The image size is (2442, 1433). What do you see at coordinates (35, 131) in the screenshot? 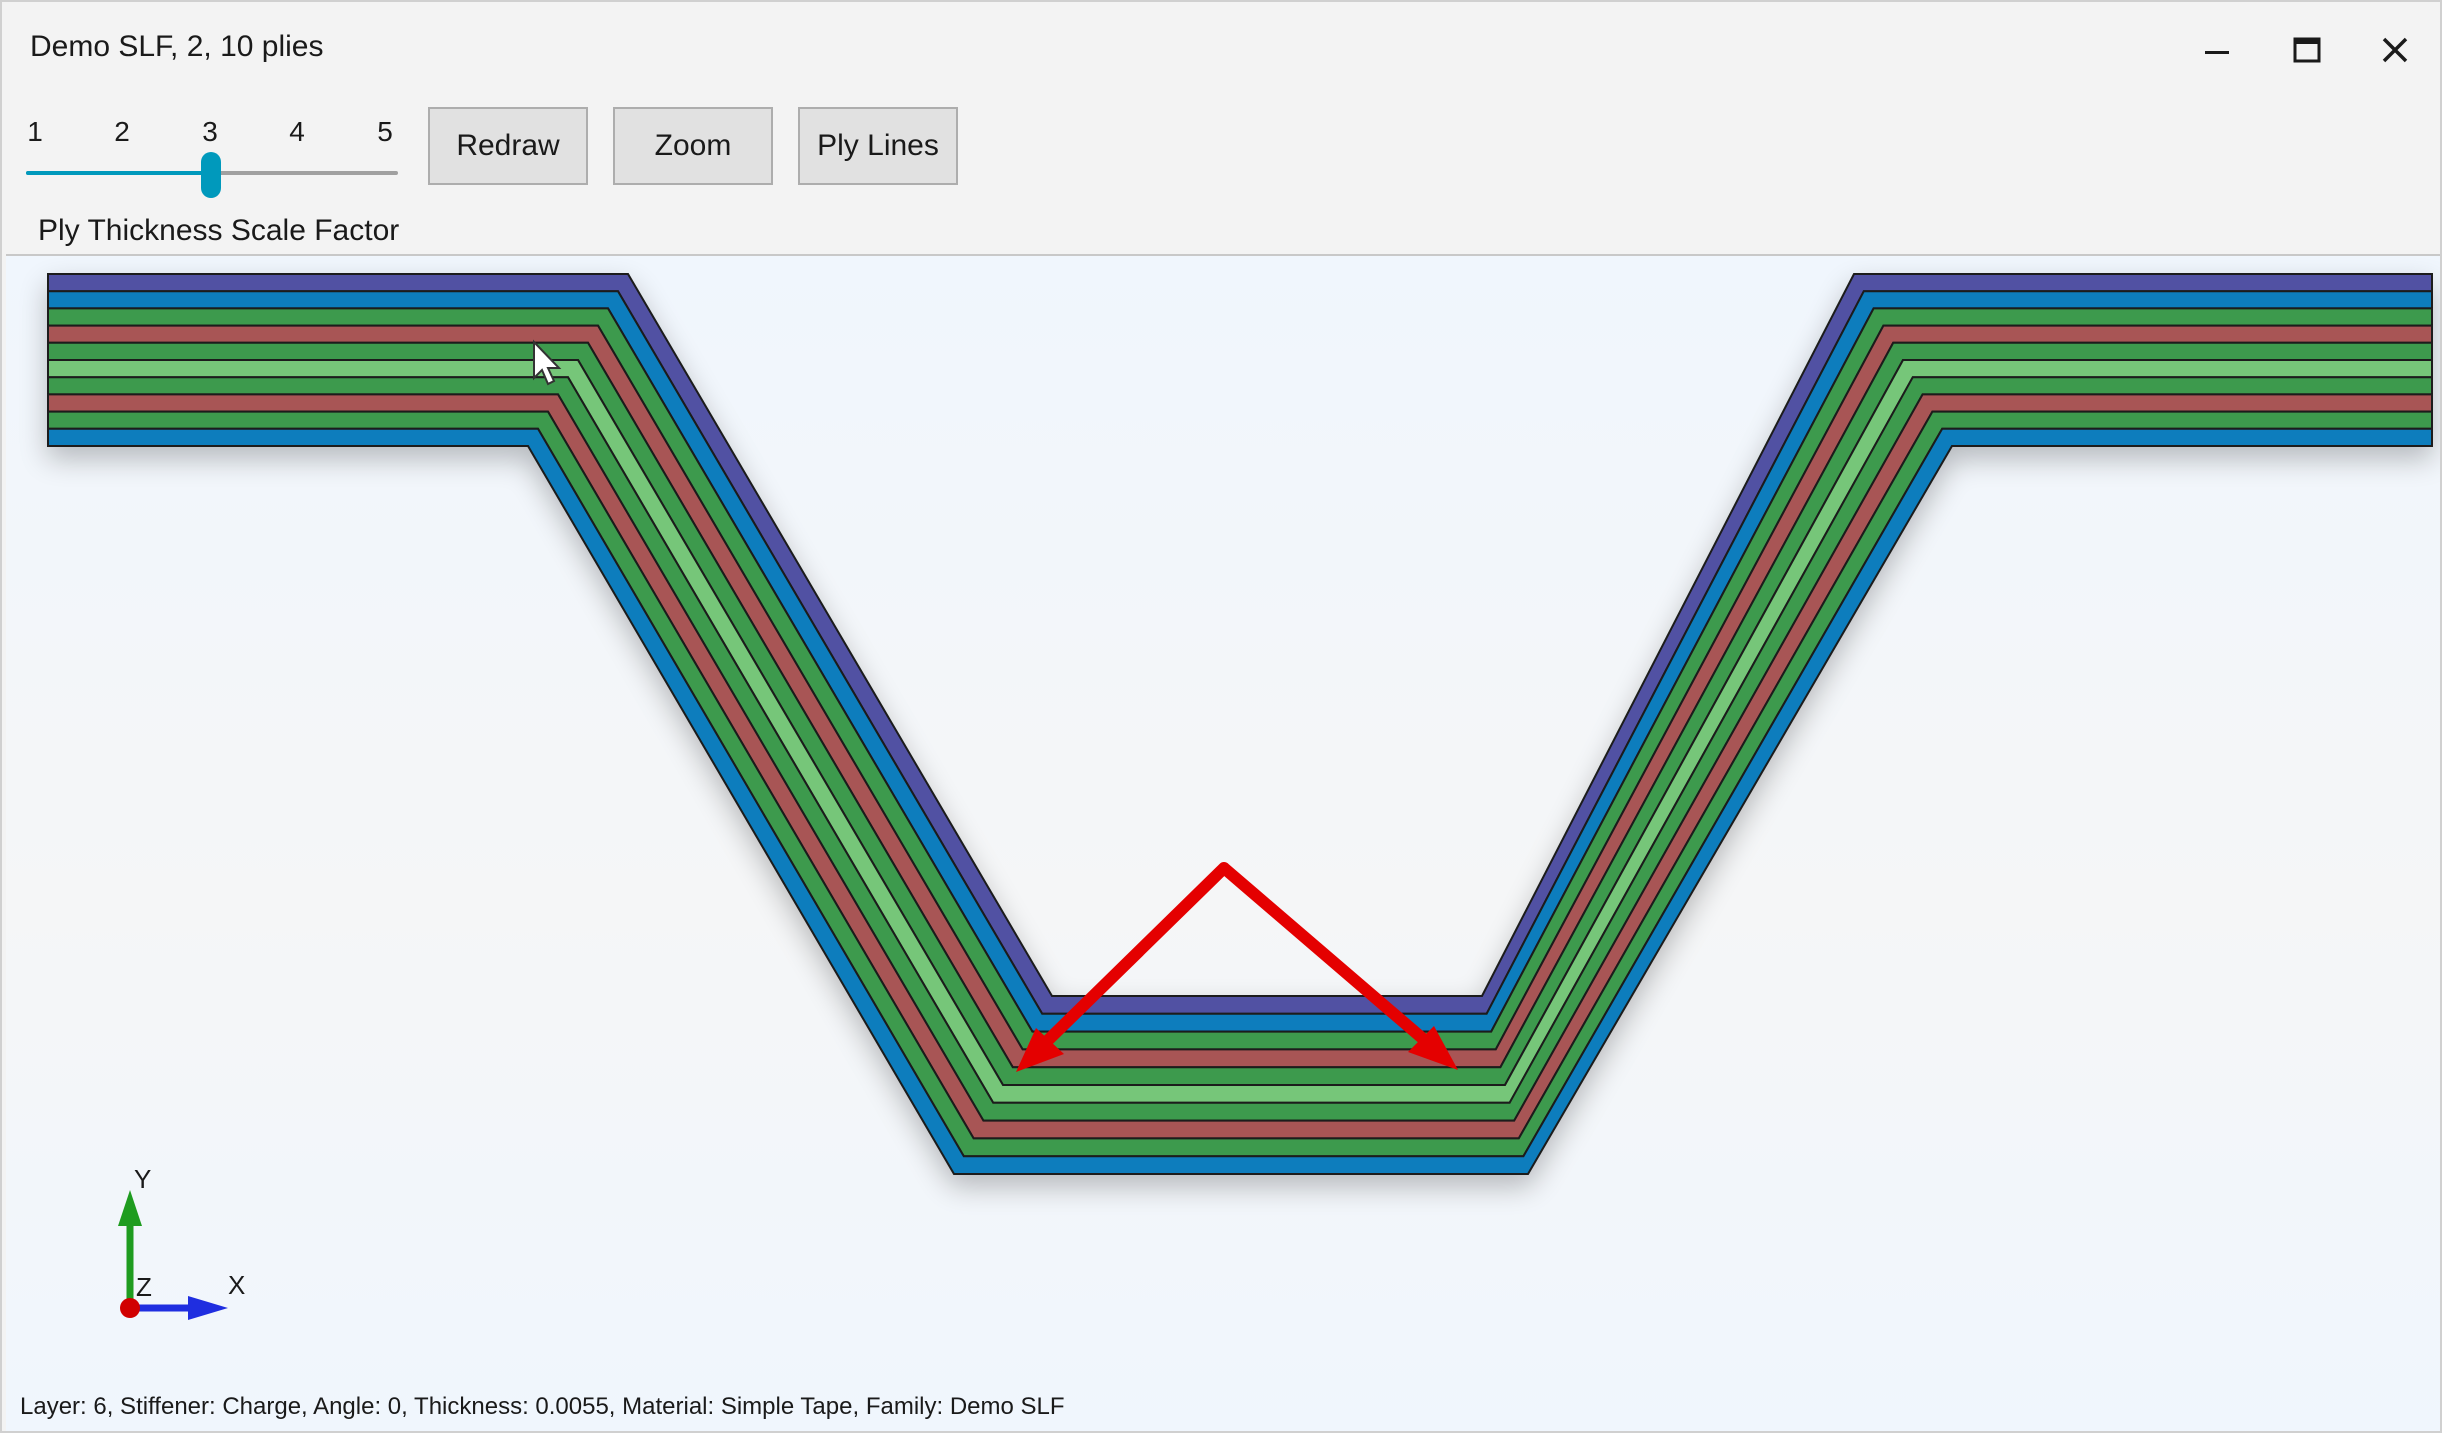
I see `slider-tick-1: 1` at bounding box center [35, 131].